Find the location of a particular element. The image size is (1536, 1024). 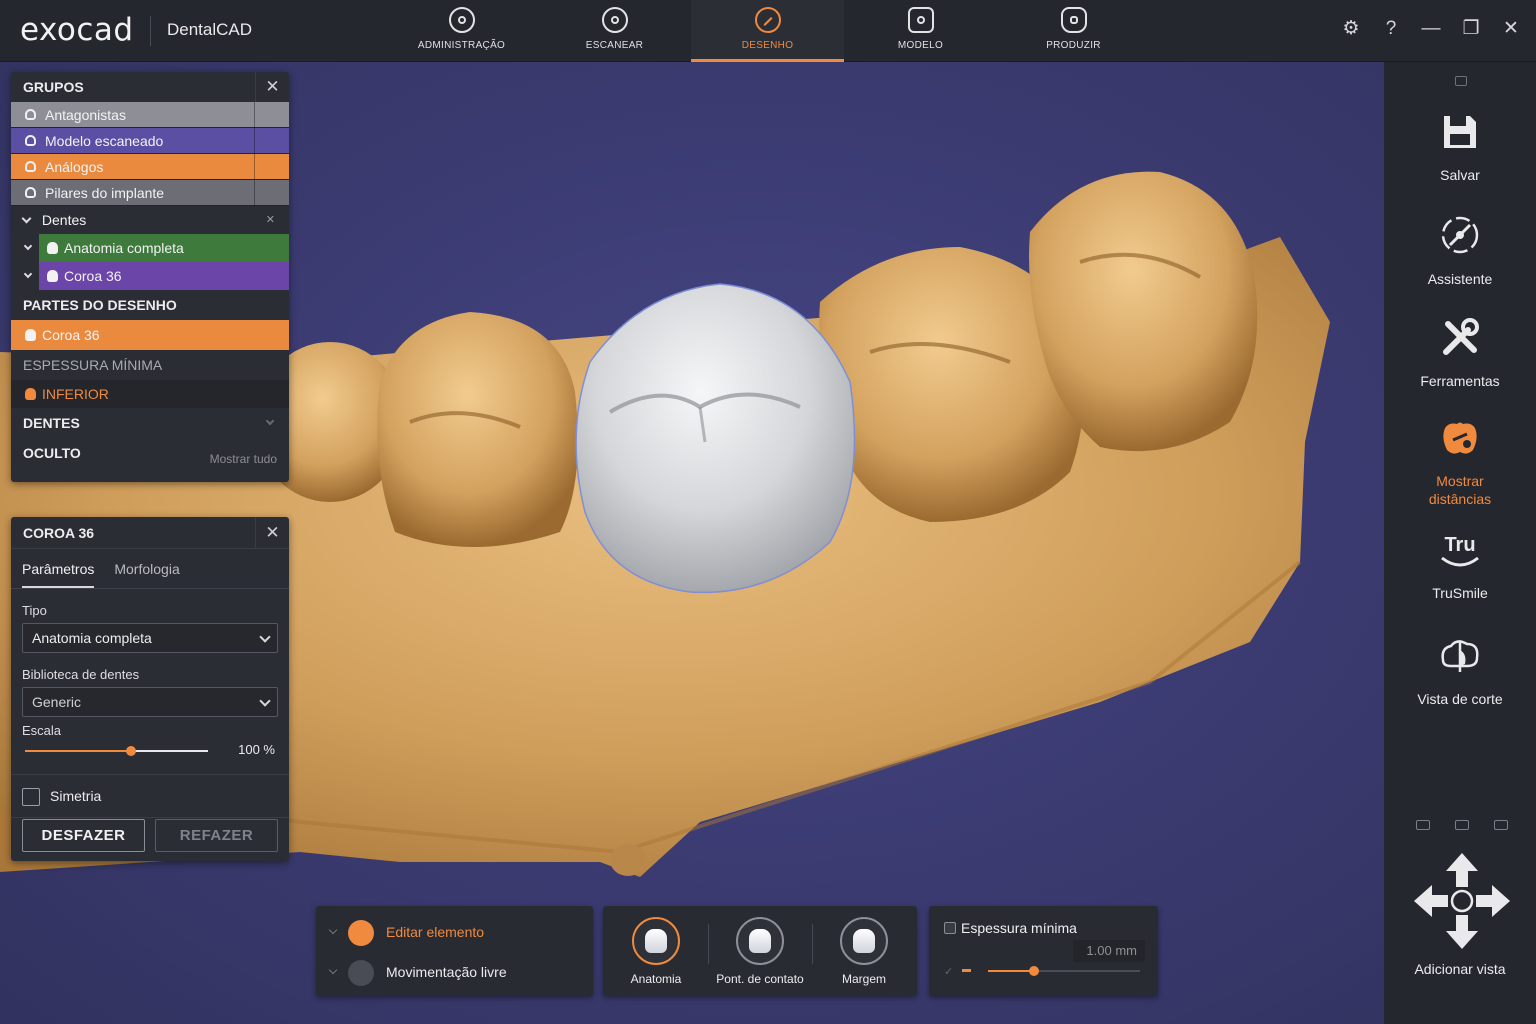

edit-element-label: Editar elemento is located at coordinates (435, 932).